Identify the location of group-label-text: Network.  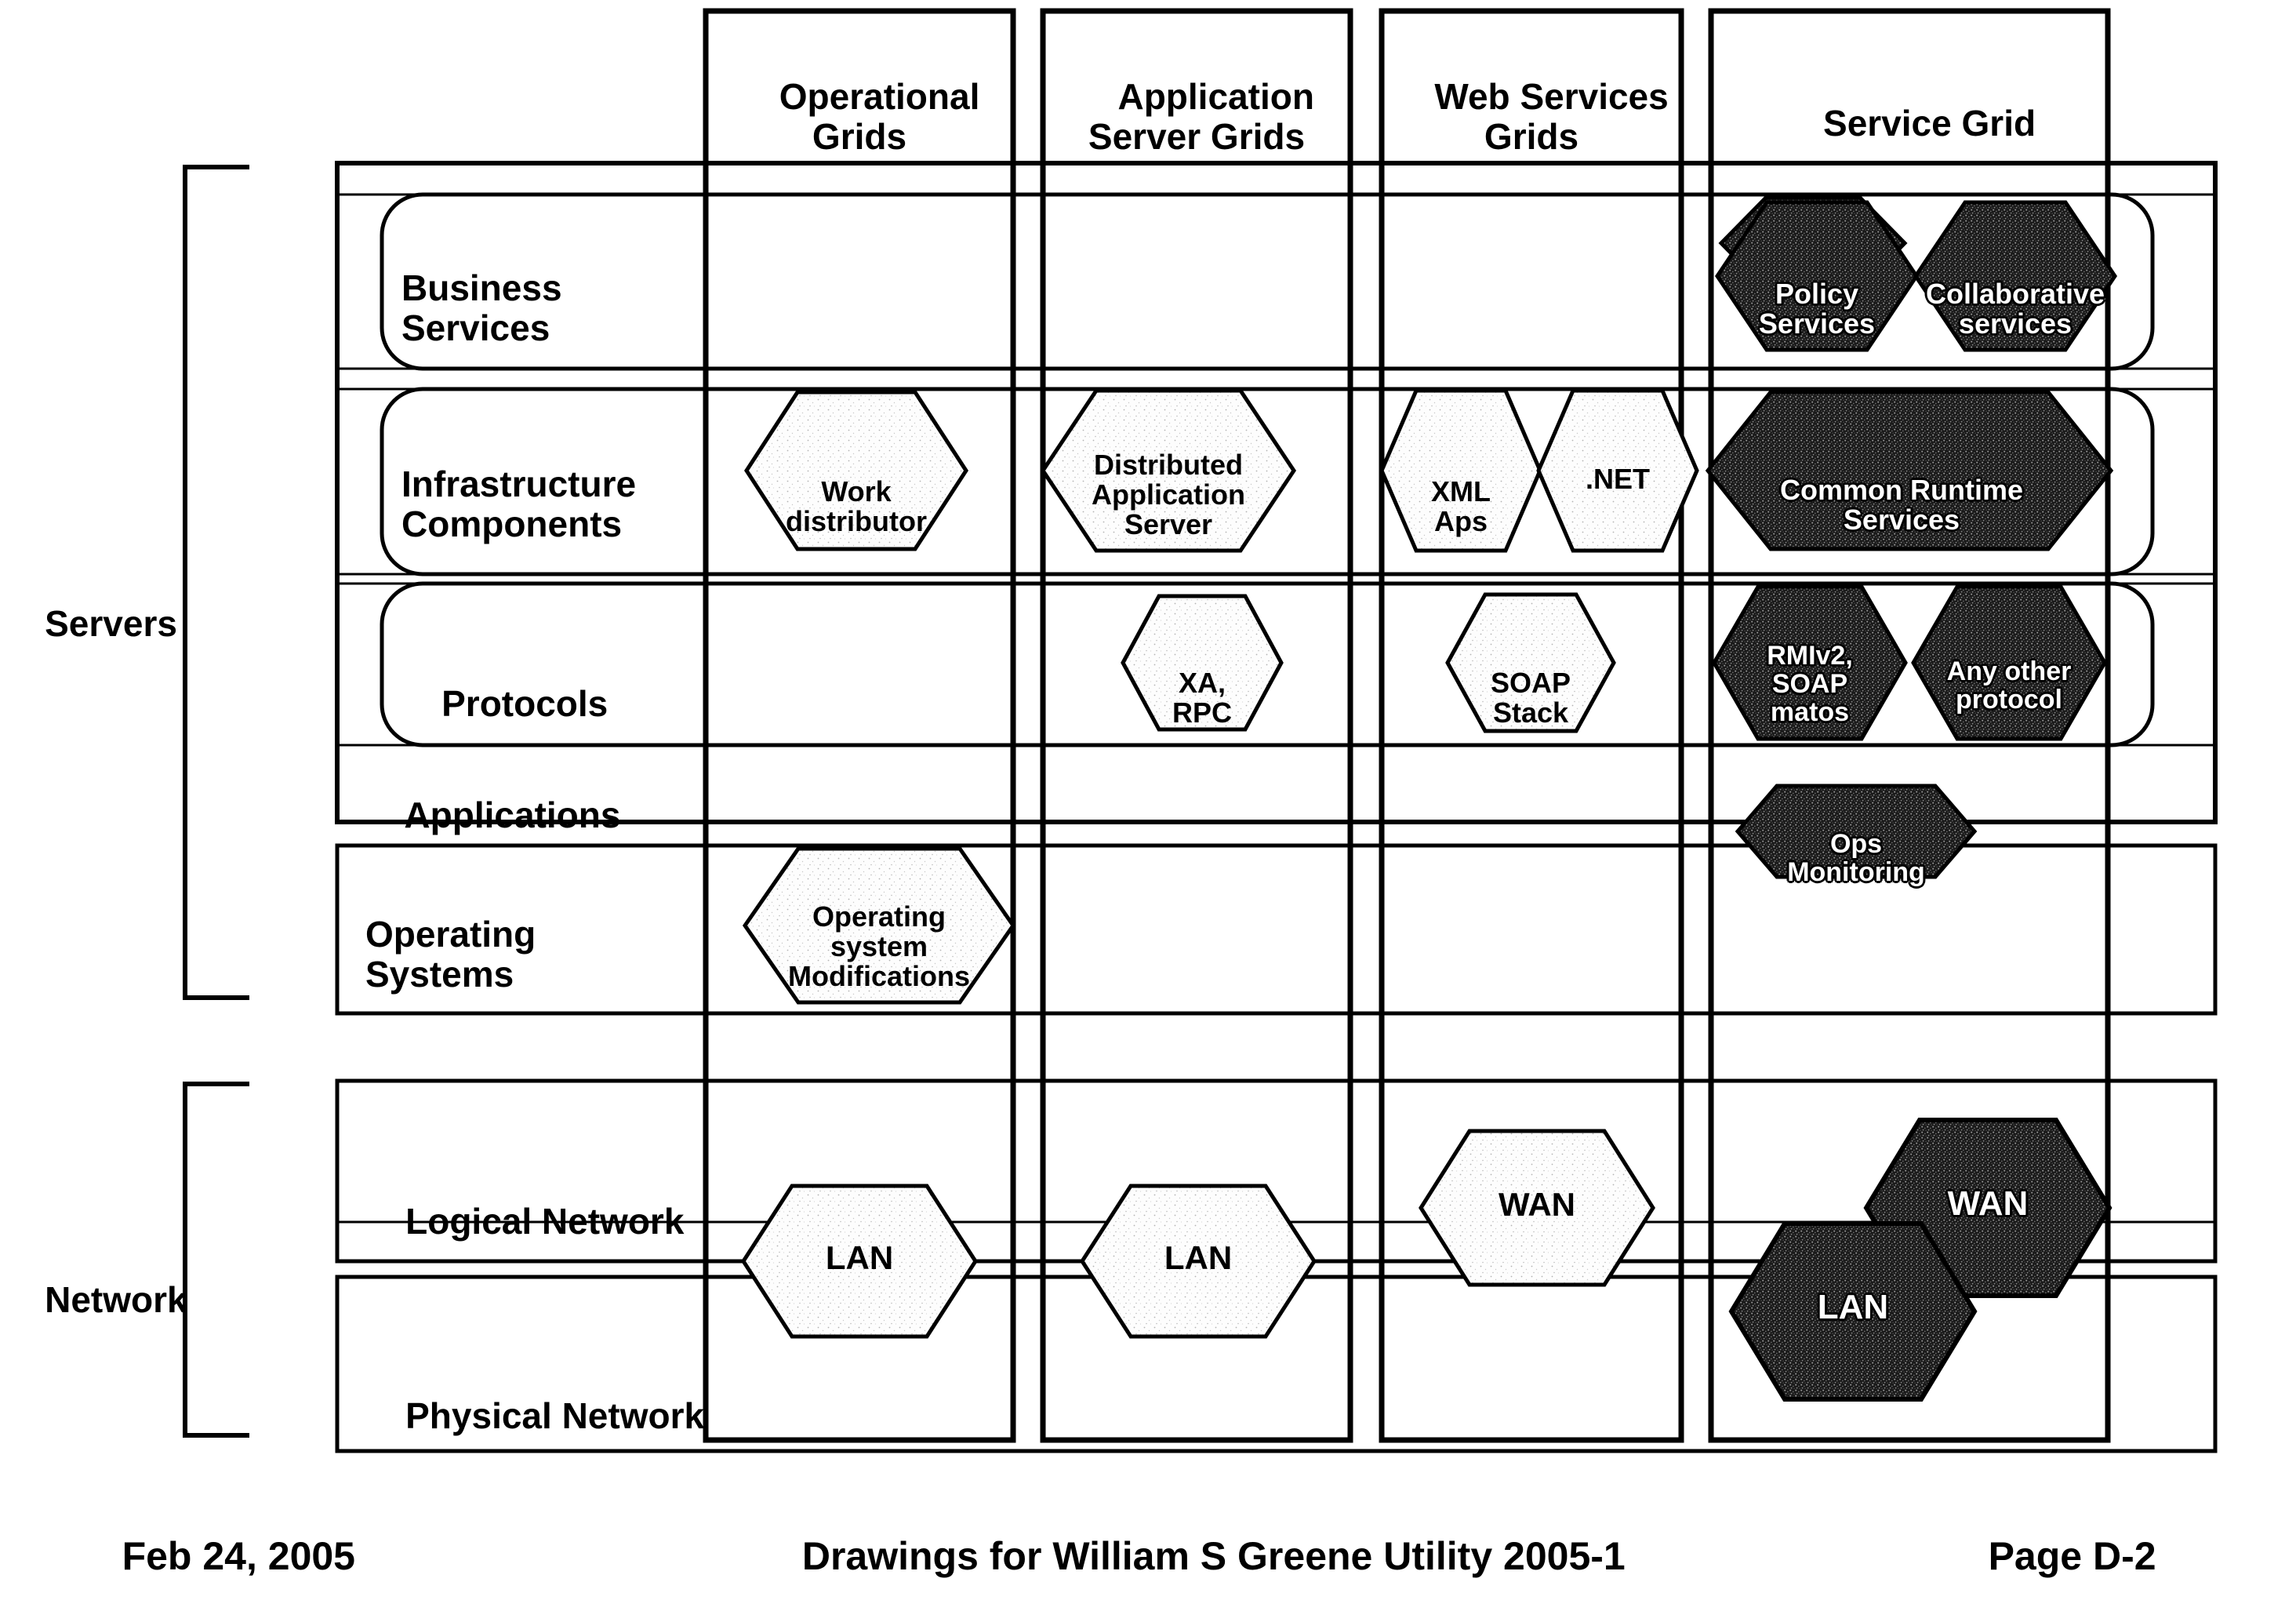
(116, 1299).